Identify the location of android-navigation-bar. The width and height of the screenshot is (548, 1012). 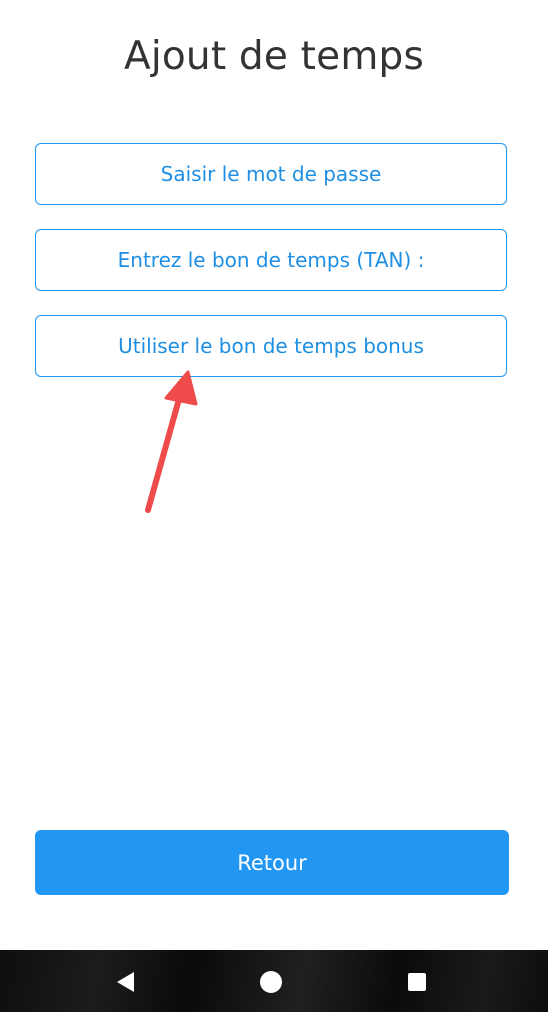
(274, 981).